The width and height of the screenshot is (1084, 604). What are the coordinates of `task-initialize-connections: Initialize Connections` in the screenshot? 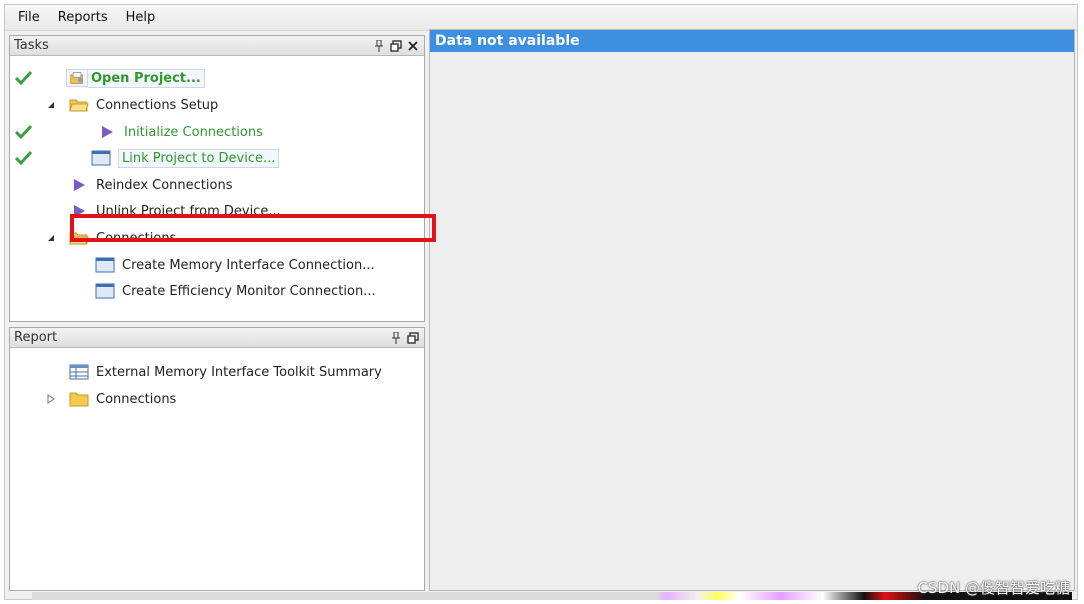 It's located at (136, 132).